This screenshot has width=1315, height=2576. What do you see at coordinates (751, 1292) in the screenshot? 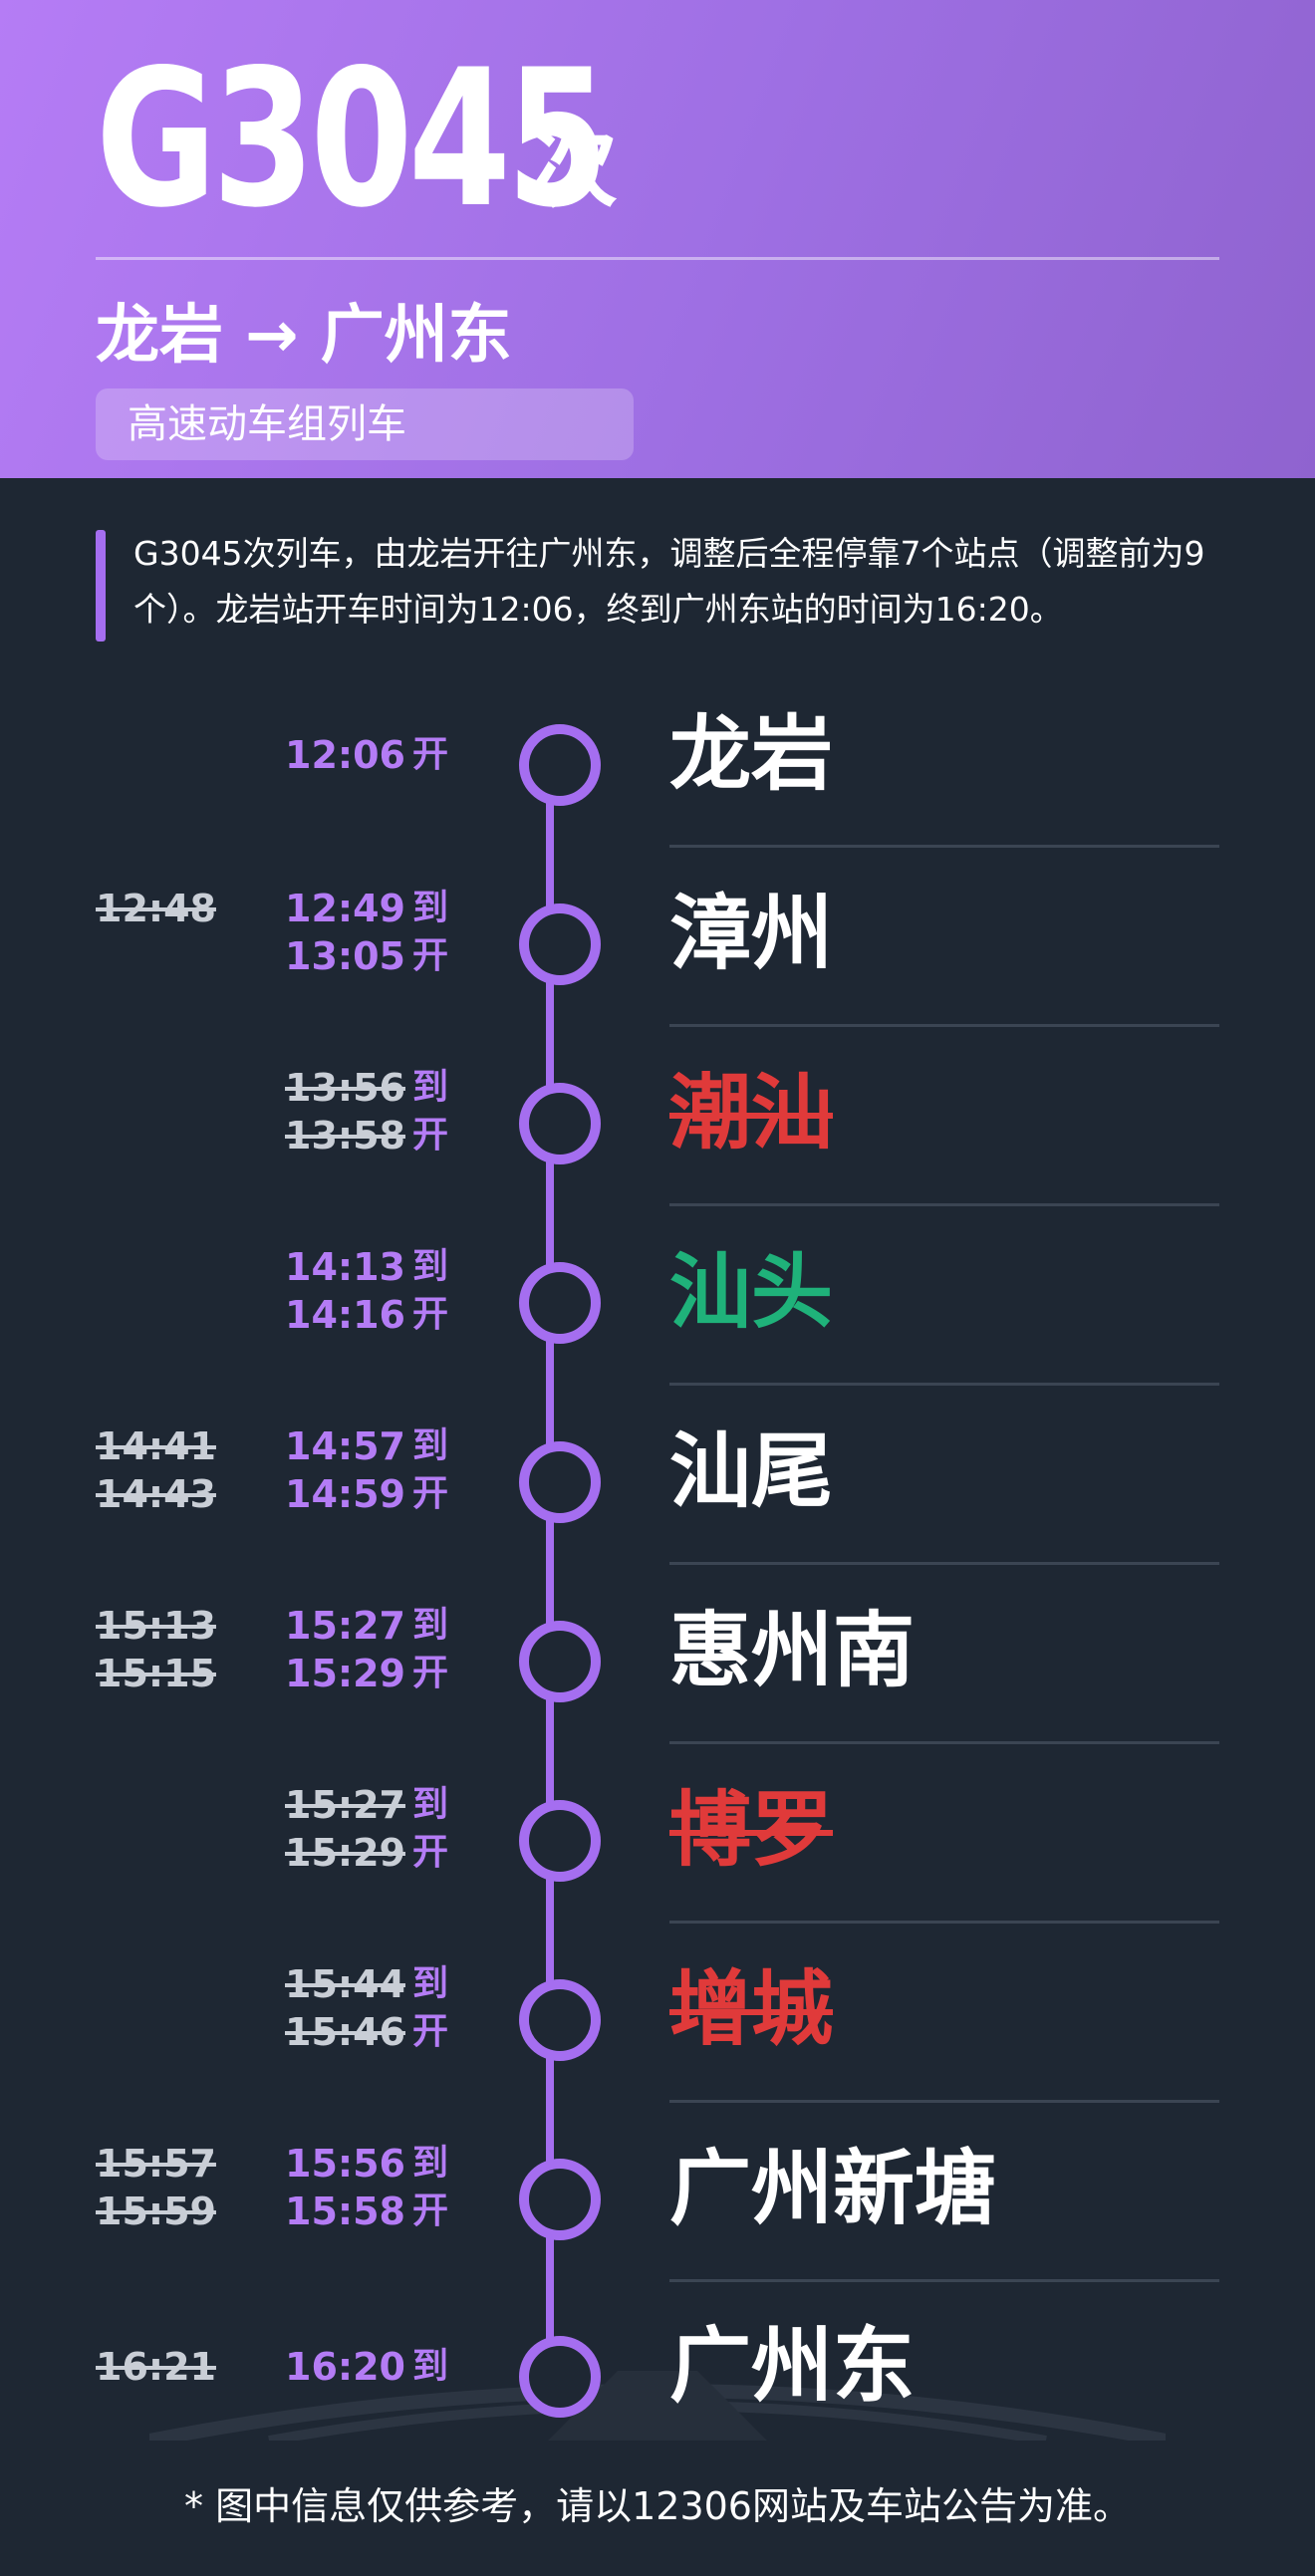
I see `stop-name: 汕头` at bounding box center [751, 1292].